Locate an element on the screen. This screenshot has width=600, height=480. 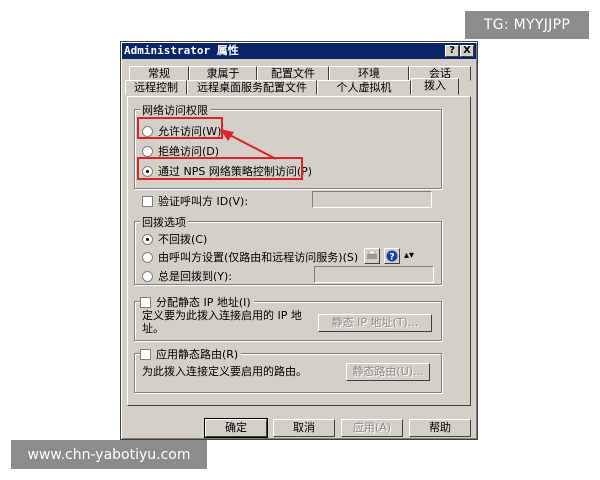
static-ip-option: 分配静态 IP 地址(I) is located at coordinates (197, 302).